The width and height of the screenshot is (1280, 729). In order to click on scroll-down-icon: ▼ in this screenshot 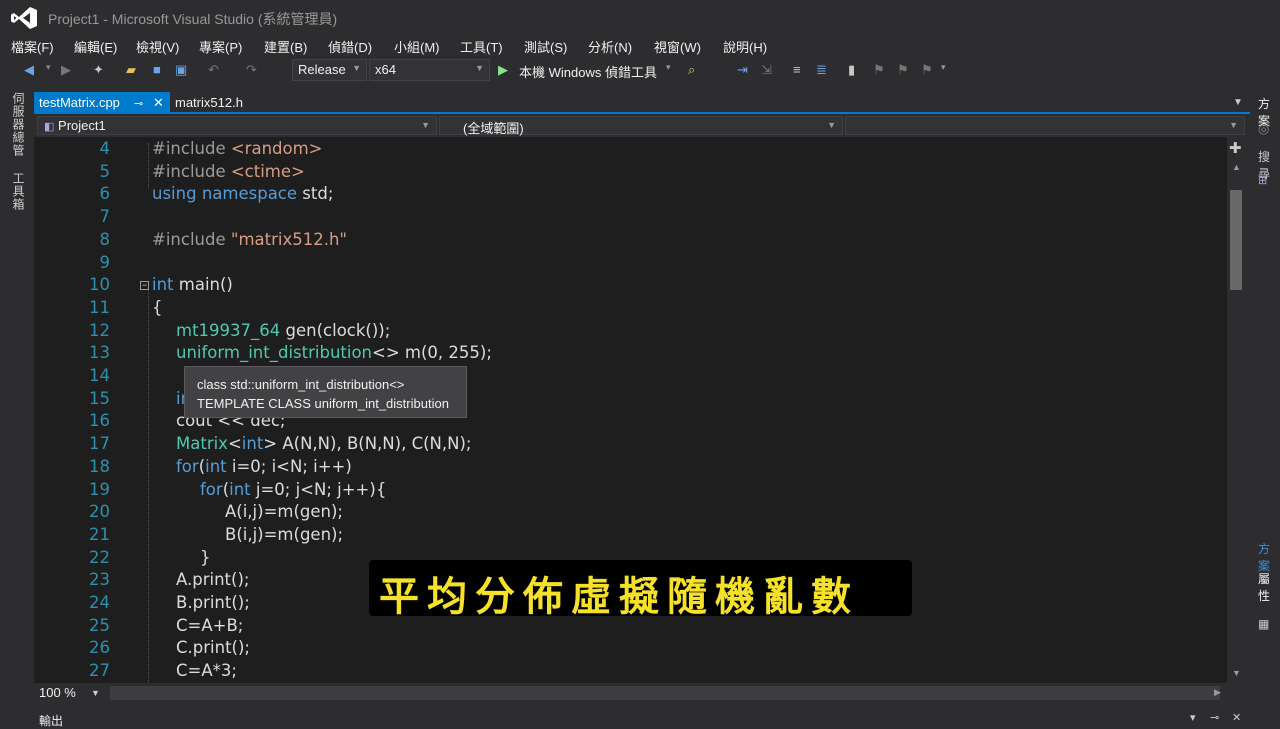, I will do `click(1236, 673)`.